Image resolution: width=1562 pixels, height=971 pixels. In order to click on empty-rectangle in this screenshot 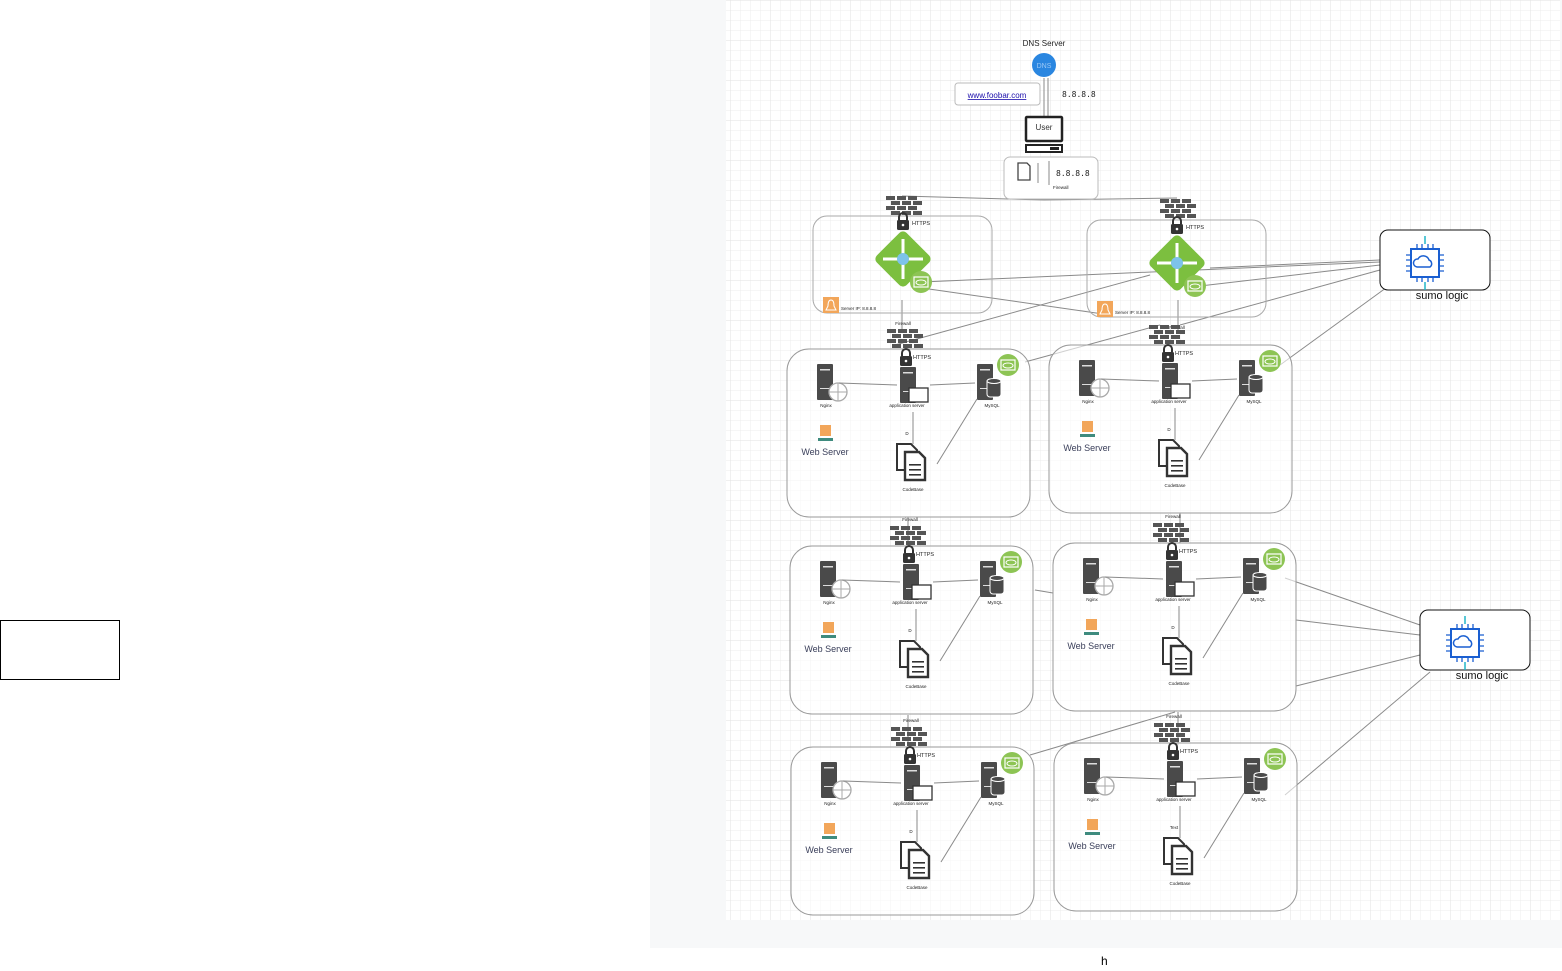, I will do `click(60, 650)`.